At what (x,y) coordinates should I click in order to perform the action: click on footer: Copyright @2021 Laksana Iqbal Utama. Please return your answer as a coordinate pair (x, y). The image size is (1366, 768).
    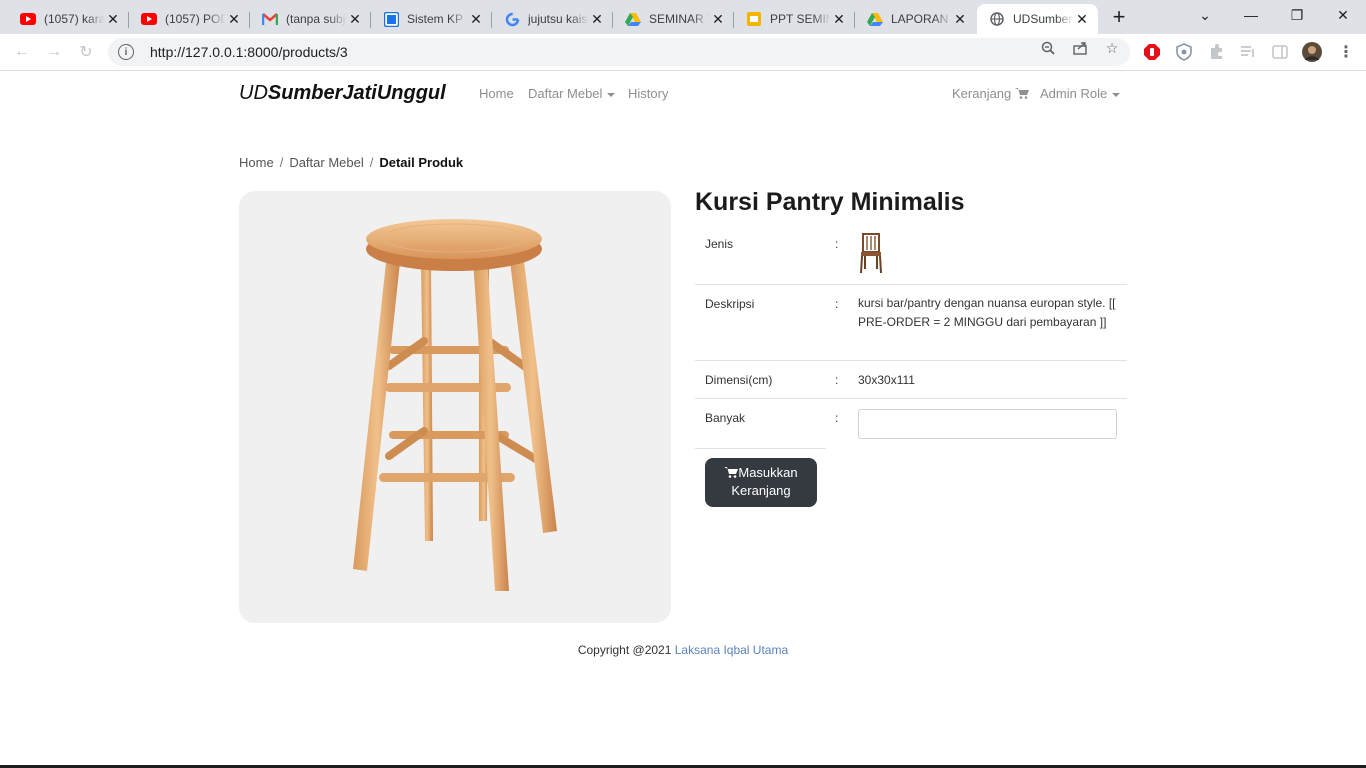
    Looking at the image, I should click on (683, 650).